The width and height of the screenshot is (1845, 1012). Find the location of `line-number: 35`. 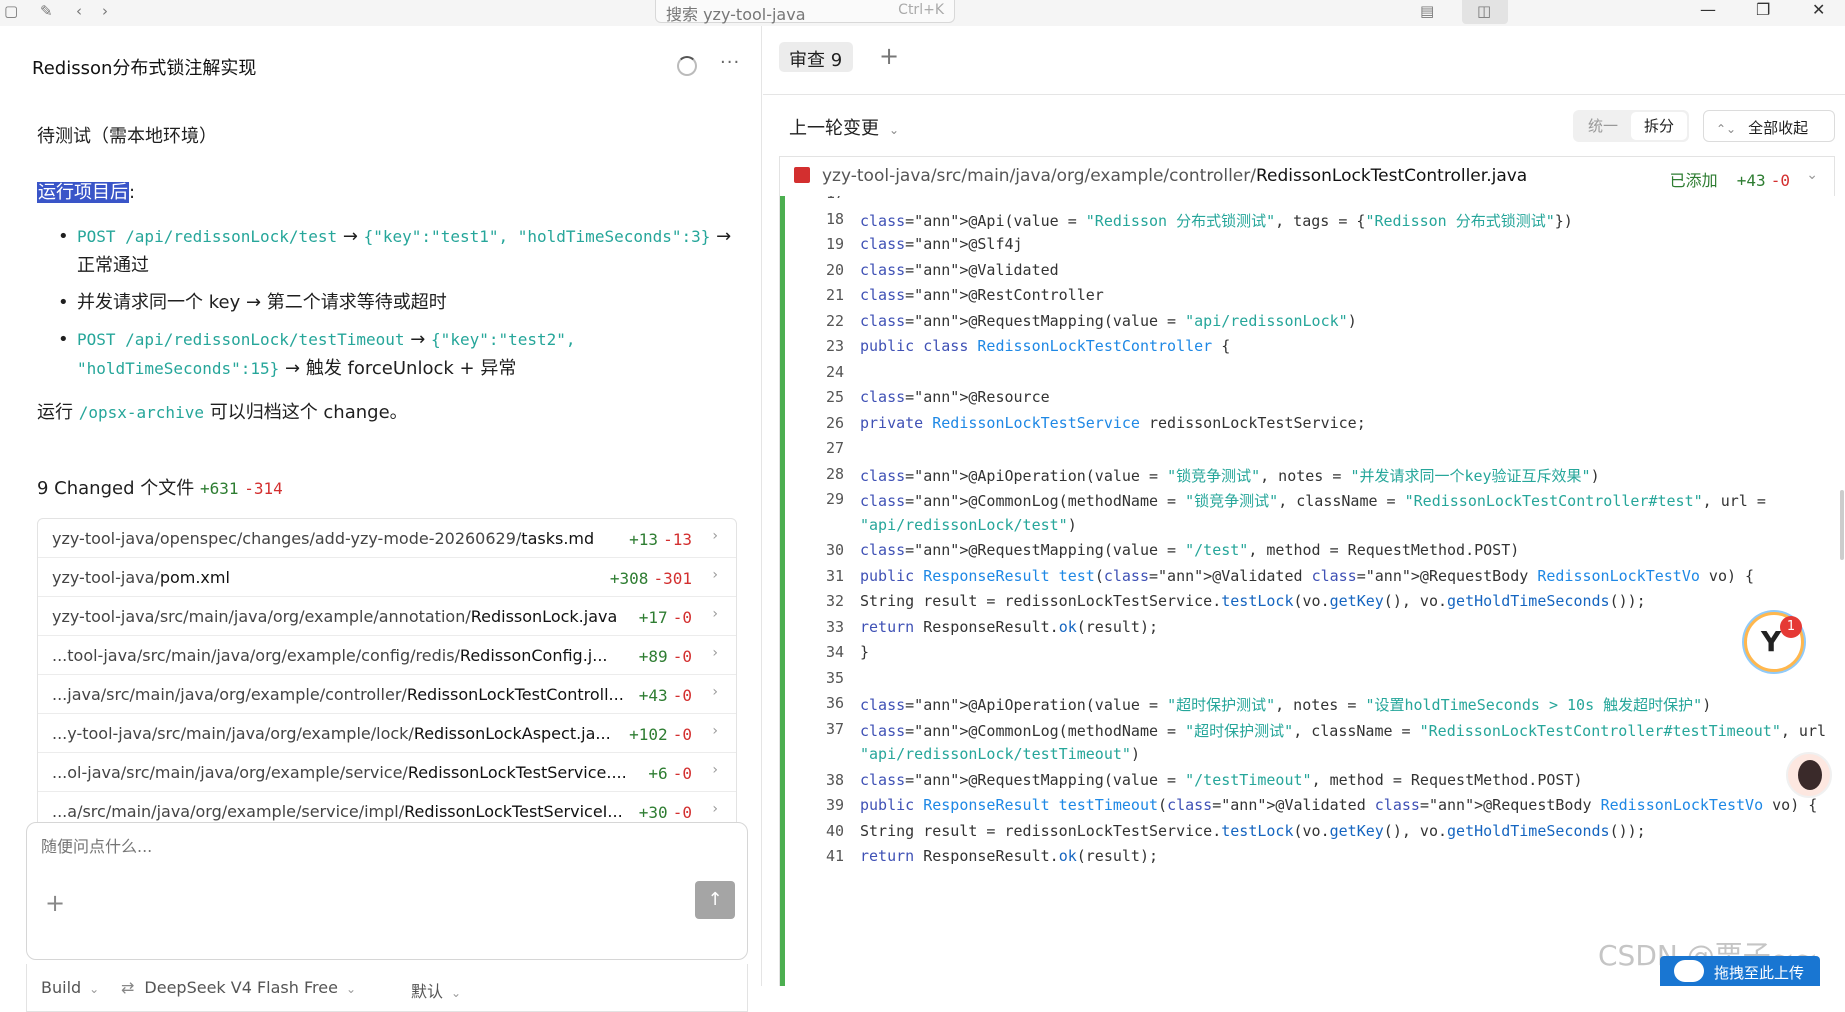

line-number: 35 is located at coordinates (834, 677).